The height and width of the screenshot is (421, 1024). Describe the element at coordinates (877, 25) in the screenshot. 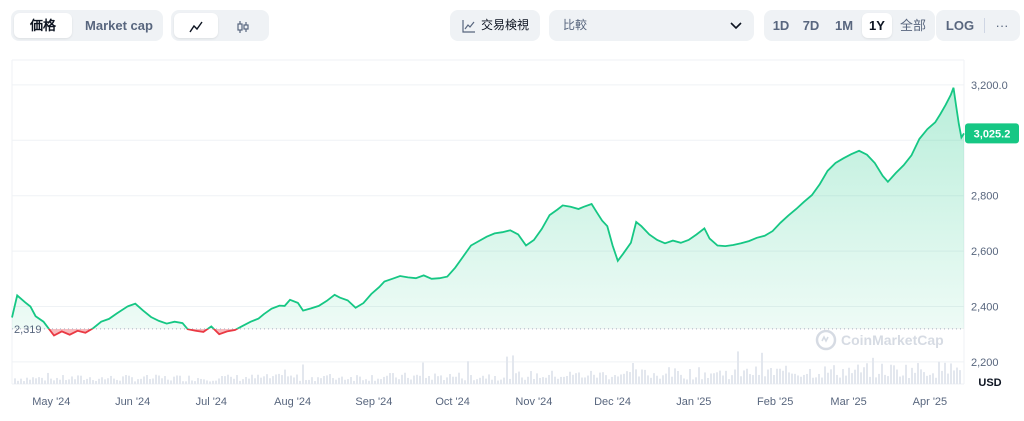

I see `range-1y: 1Y` at that location.